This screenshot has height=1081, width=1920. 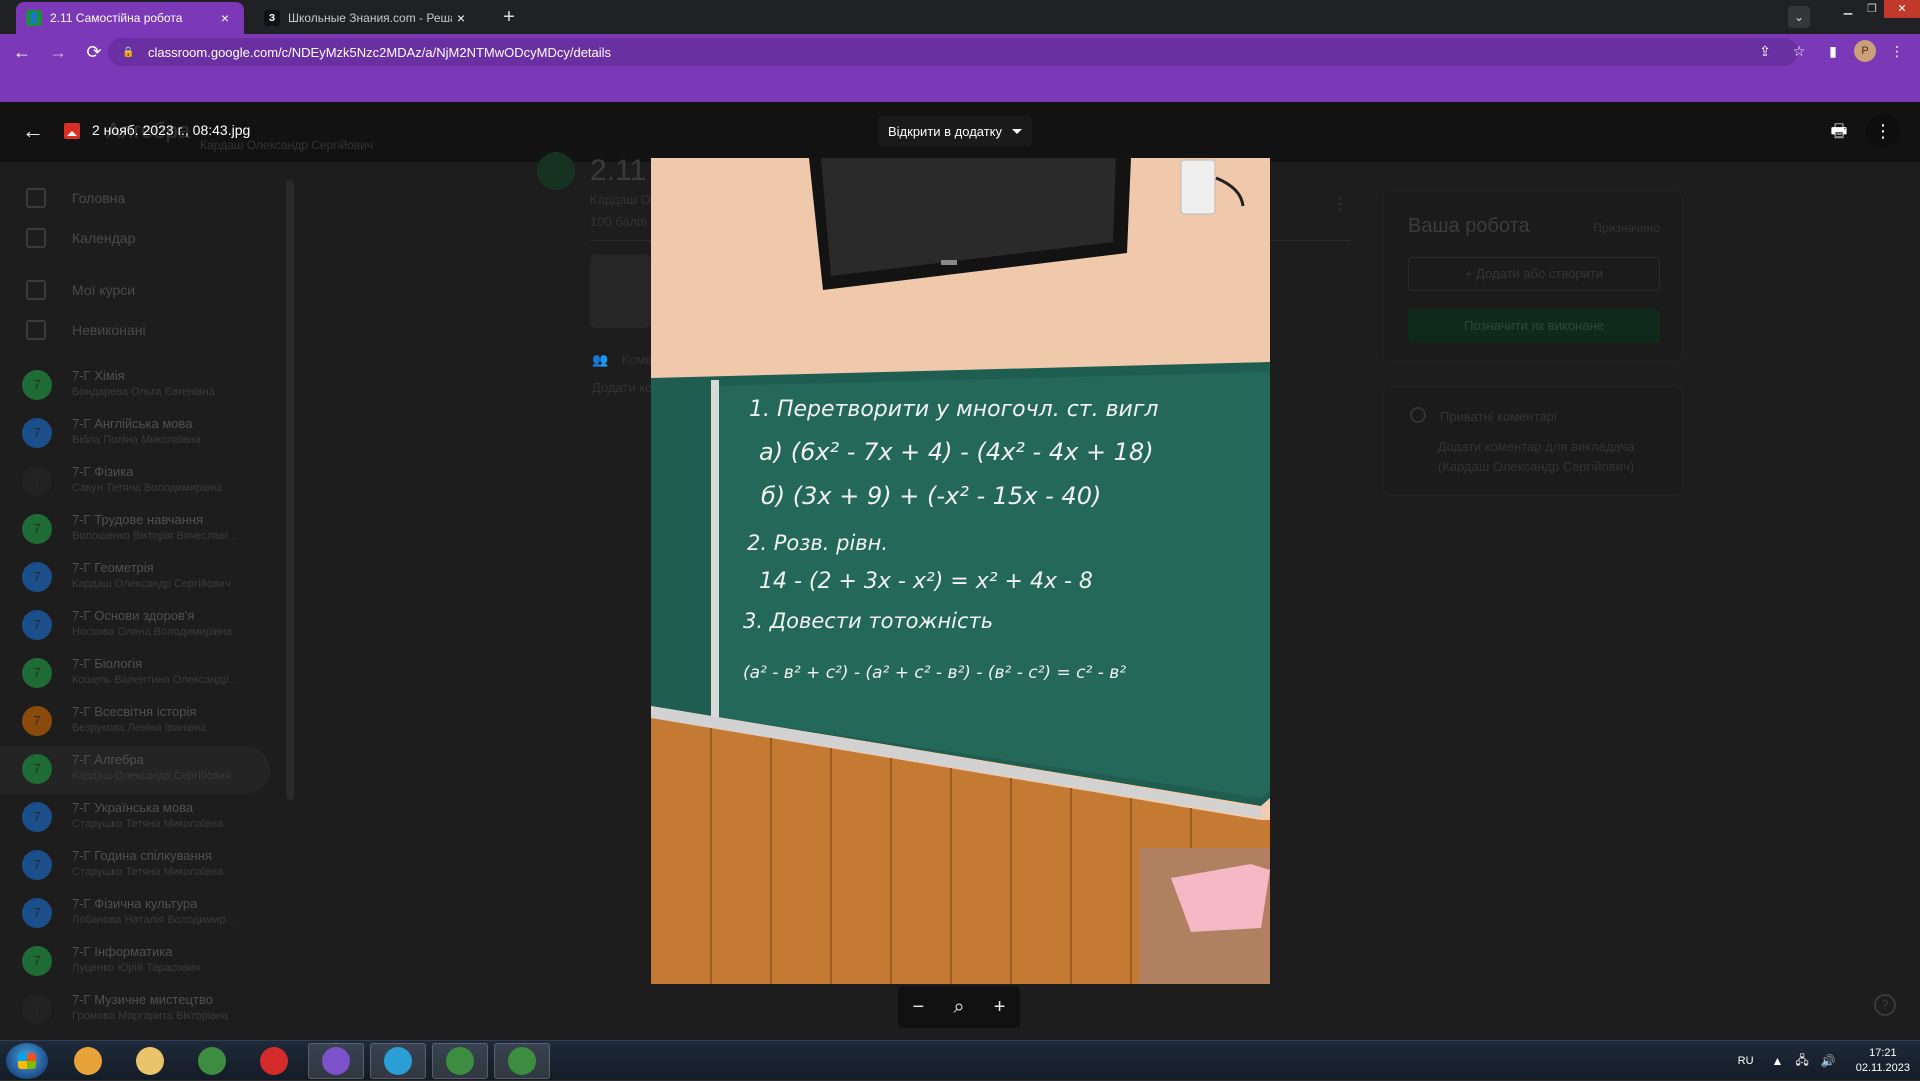 I want to click on sidebar-item-home: Головна, so click(x=140, y=198).